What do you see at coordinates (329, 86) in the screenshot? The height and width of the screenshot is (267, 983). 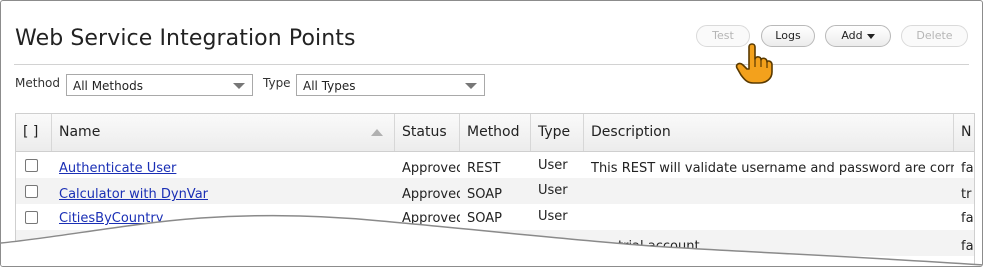 I see `type-select-value: All Types` at bounding box center [329, 86].